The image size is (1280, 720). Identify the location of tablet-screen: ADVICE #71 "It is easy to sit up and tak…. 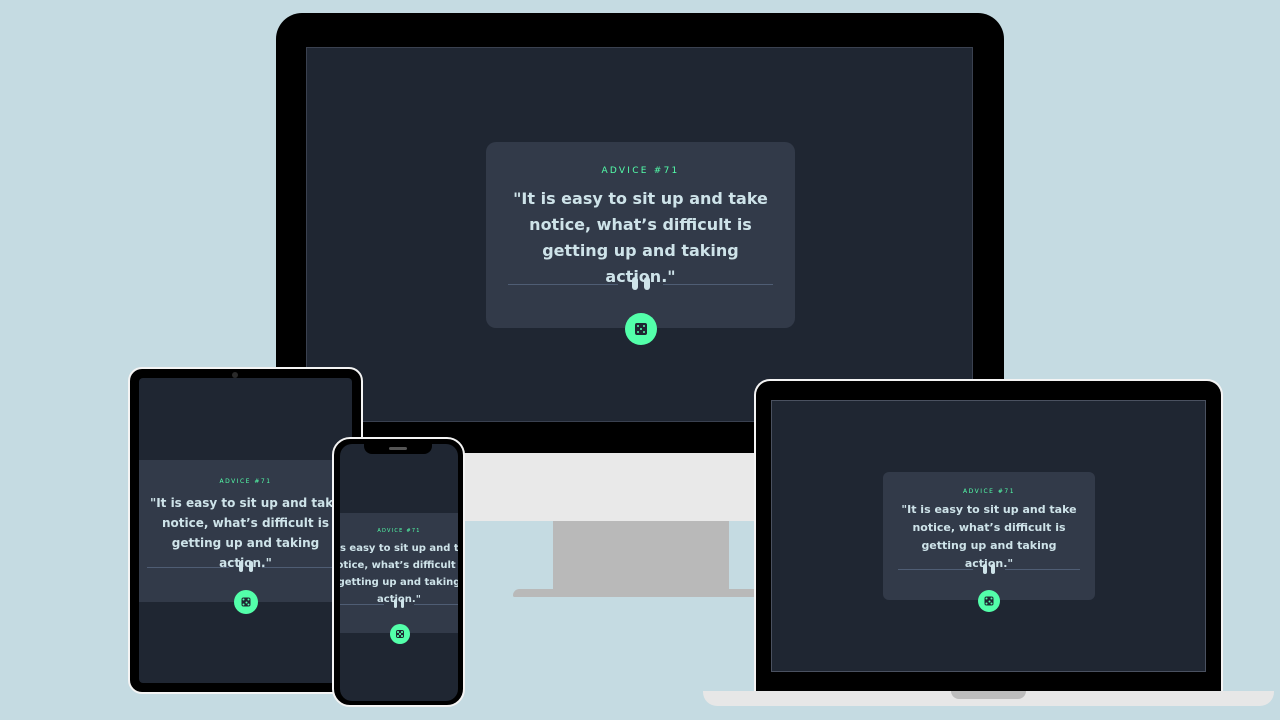
(245, 530).